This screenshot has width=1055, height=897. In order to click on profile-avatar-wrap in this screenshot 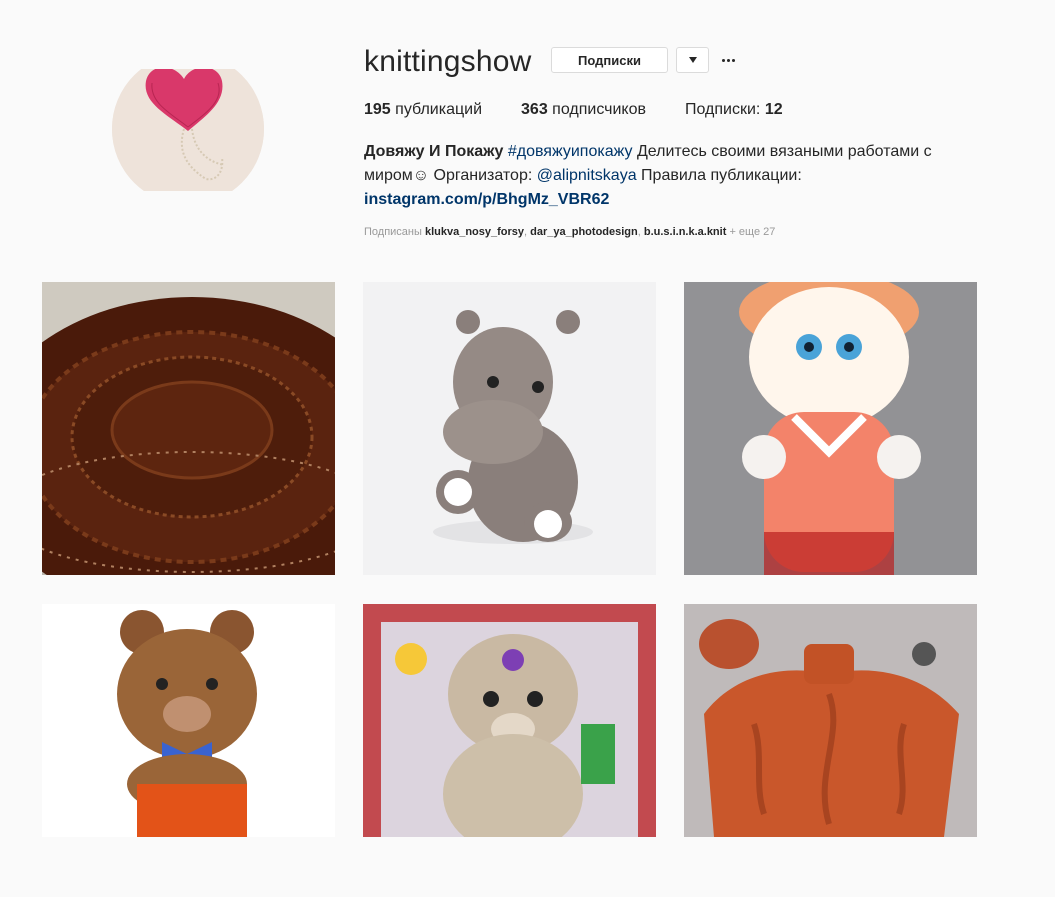, I will do `click(188, 130)`.